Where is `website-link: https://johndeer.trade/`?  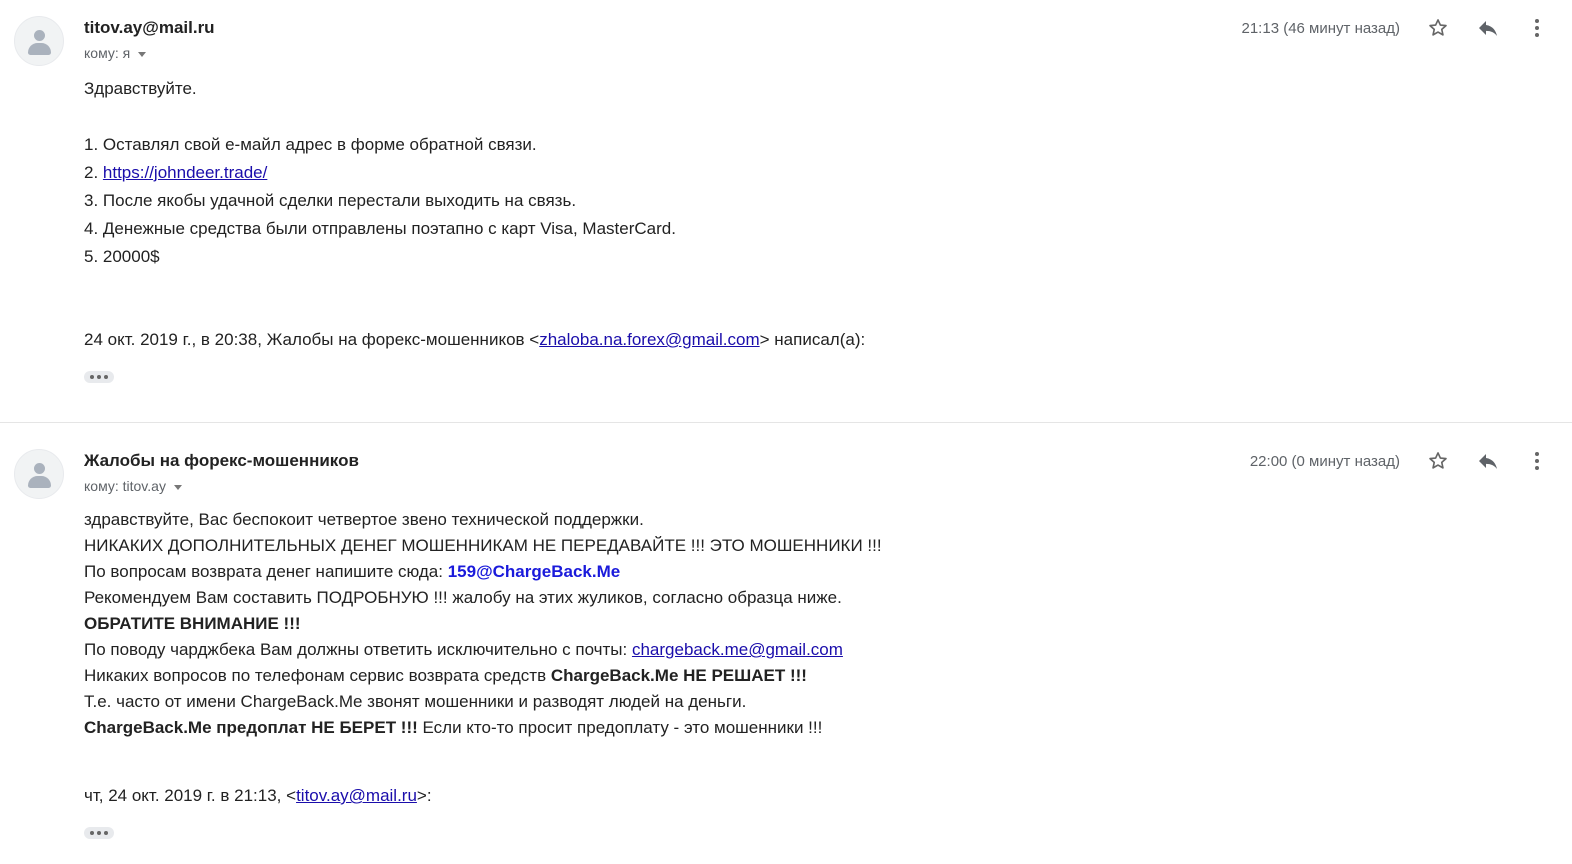
website-link: https://johndeer.trade/ is located at coordinates (185, 172).